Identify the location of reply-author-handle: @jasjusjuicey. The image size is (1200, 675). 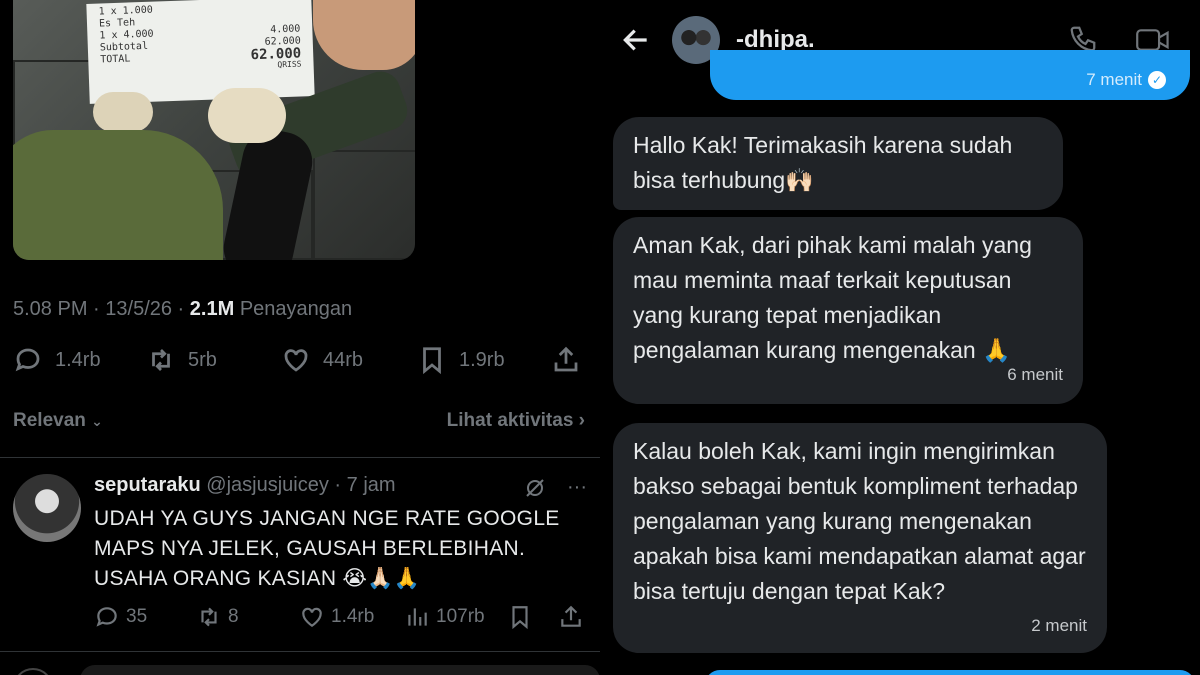
(267, 485).